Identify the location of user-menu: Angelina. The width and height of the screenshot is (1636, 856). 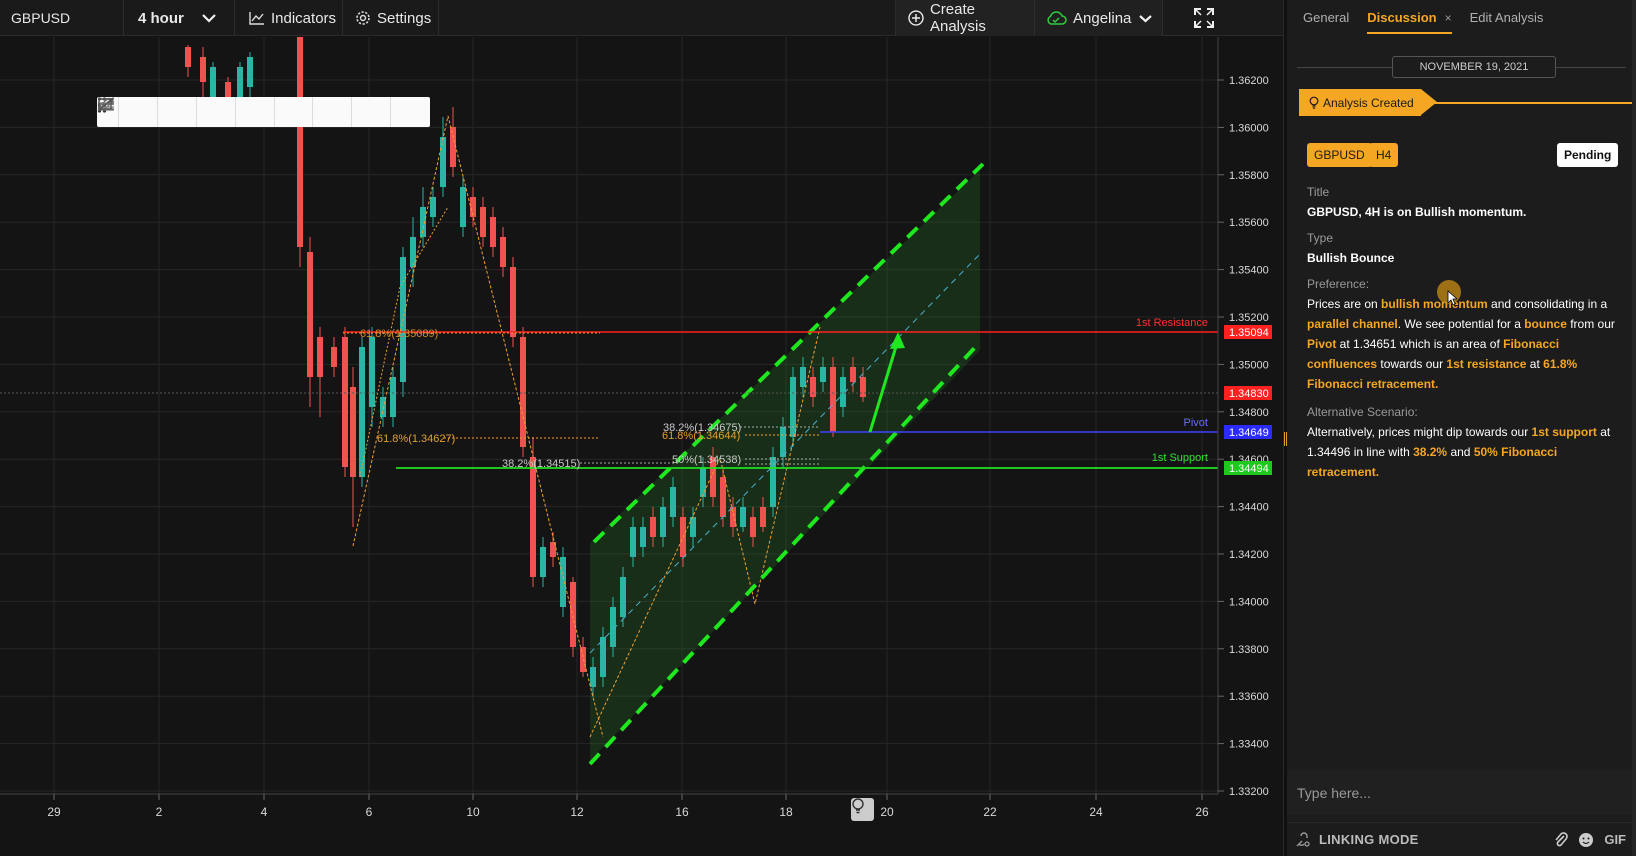
(1099, 18).